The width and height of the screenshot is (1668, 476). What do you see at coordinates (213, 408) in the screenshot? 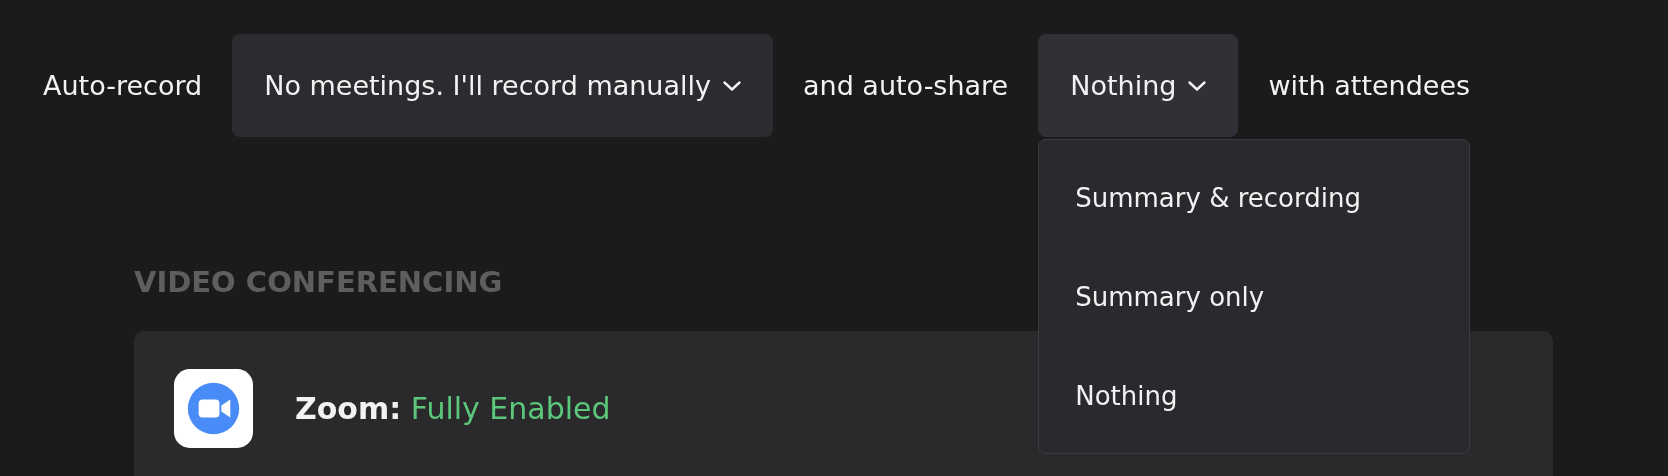
I see `video-camera-icon` at bounding box center [213, 408].